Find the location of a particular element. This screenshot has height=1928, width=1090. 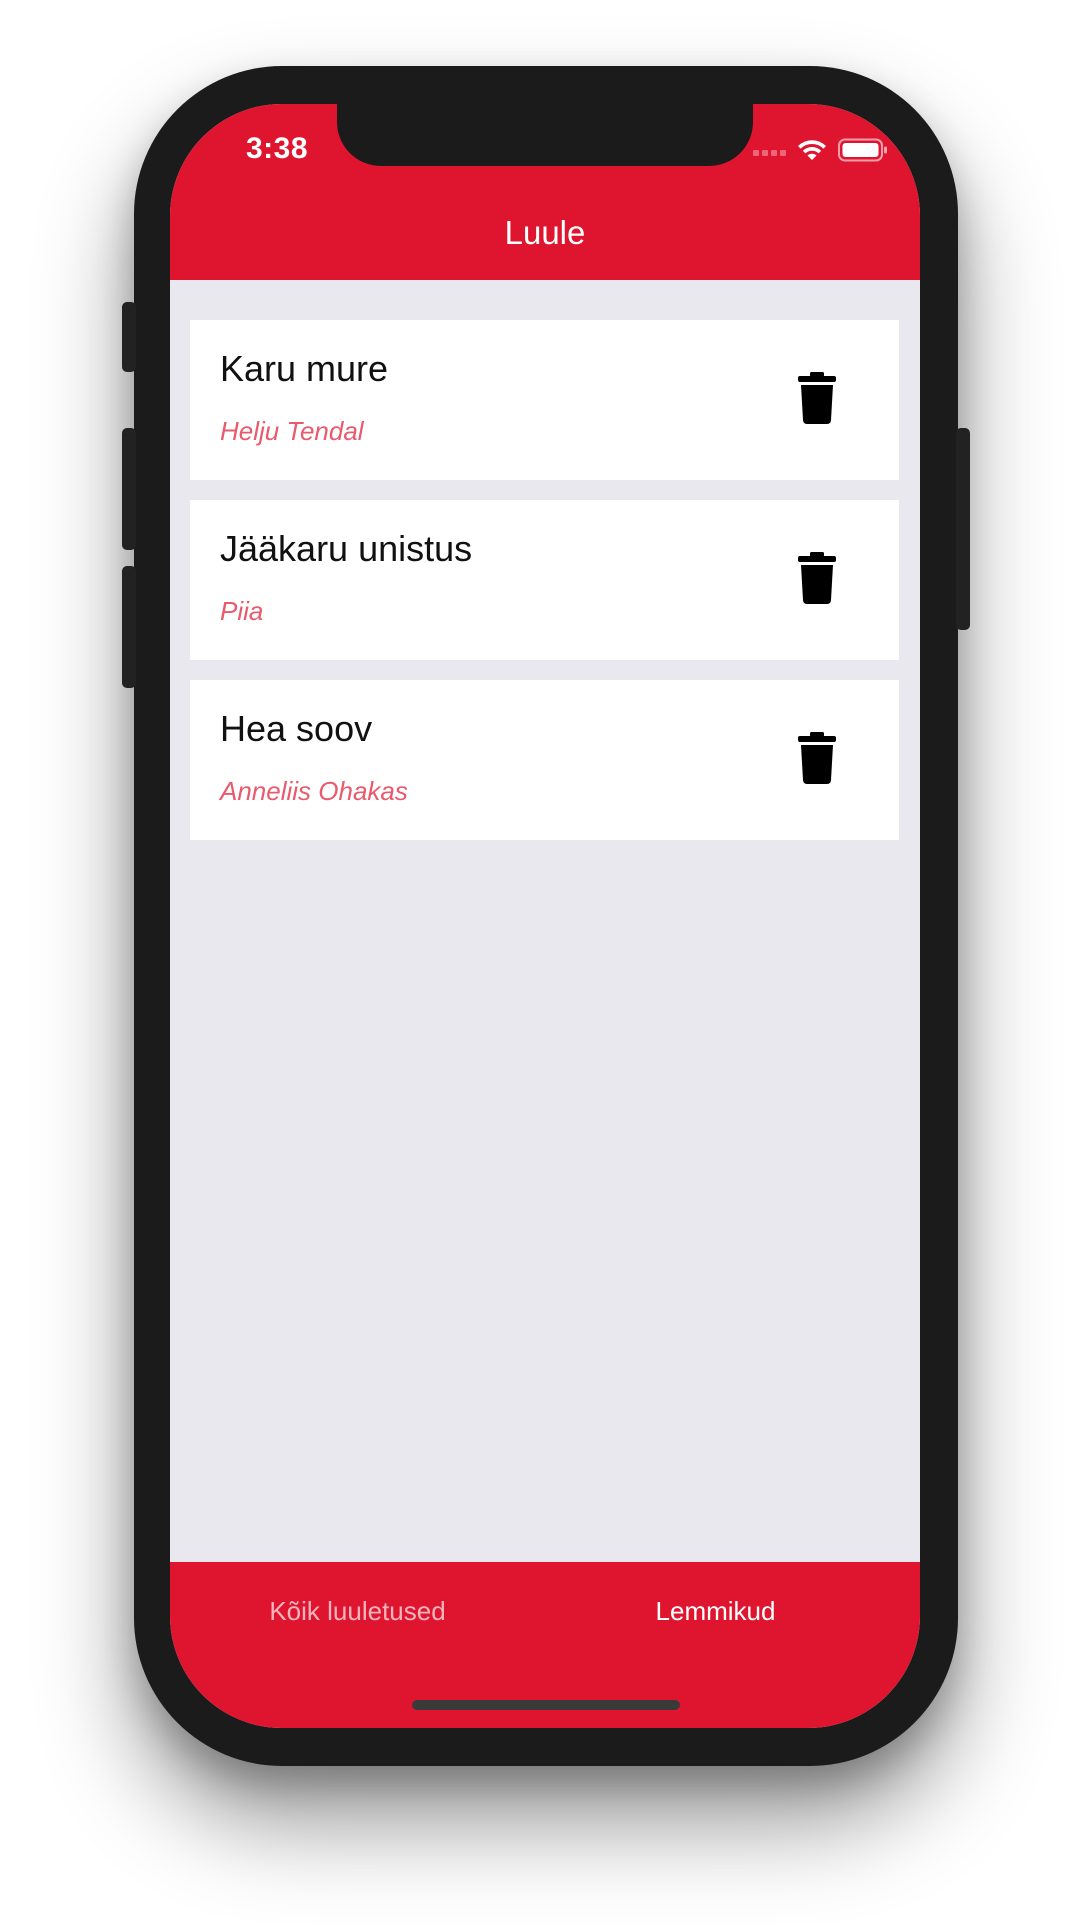

poem-title: Jääkaru unistus is located at coordinates (346, 548).